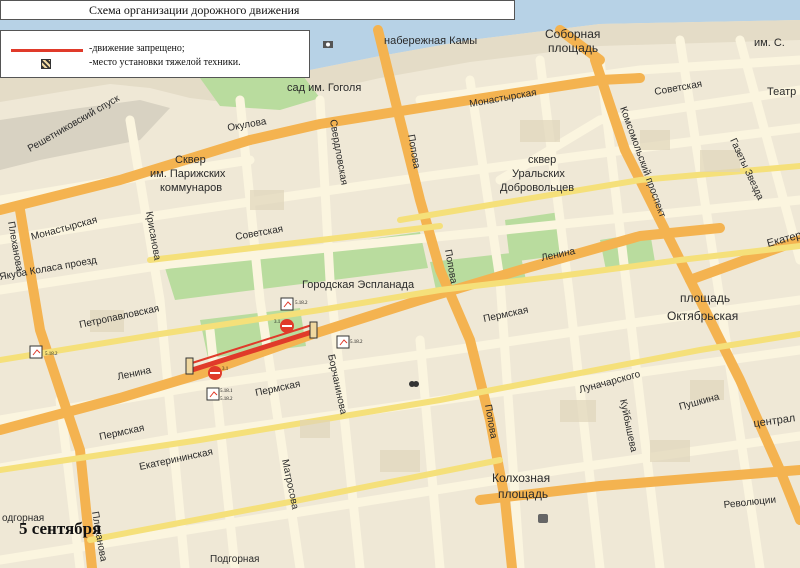 The image size is (800, 568). What do you see at coordinates (60, 528) in the screenshot?
I see `date-label: 5 сентября` at bounding box center [60, 528].